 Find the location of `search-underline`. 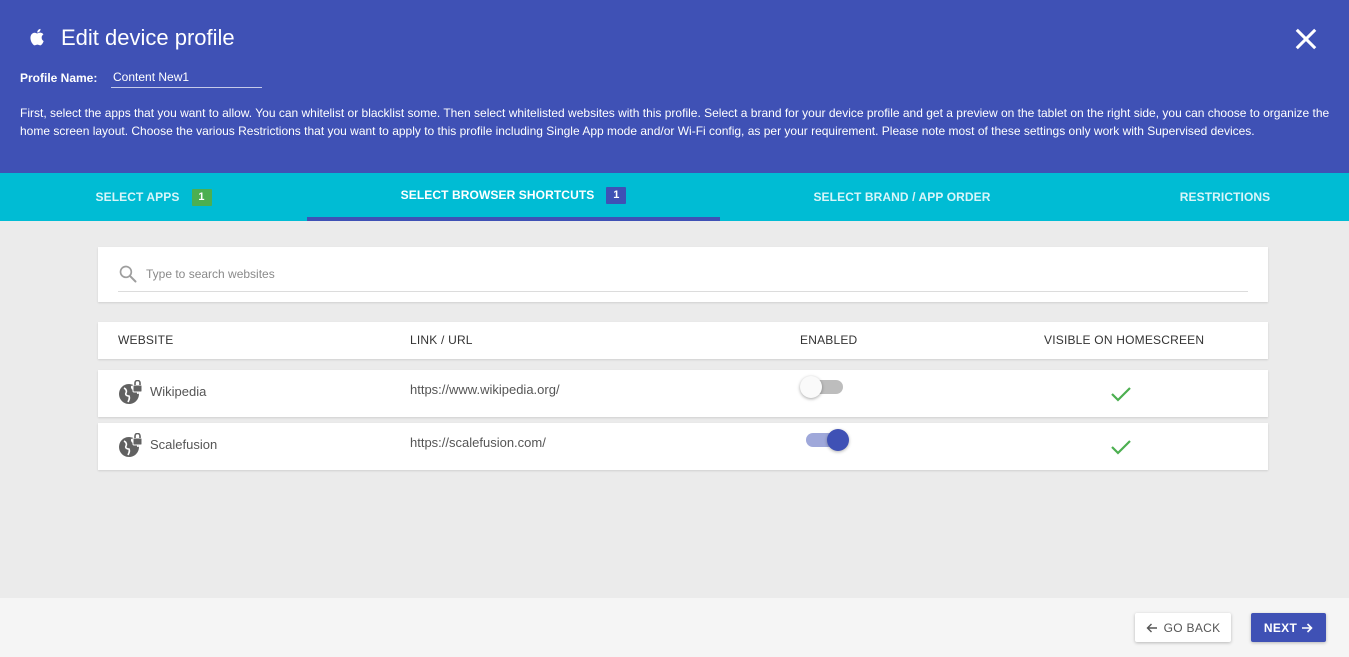

search-underline is located at coordinates (683, 291).